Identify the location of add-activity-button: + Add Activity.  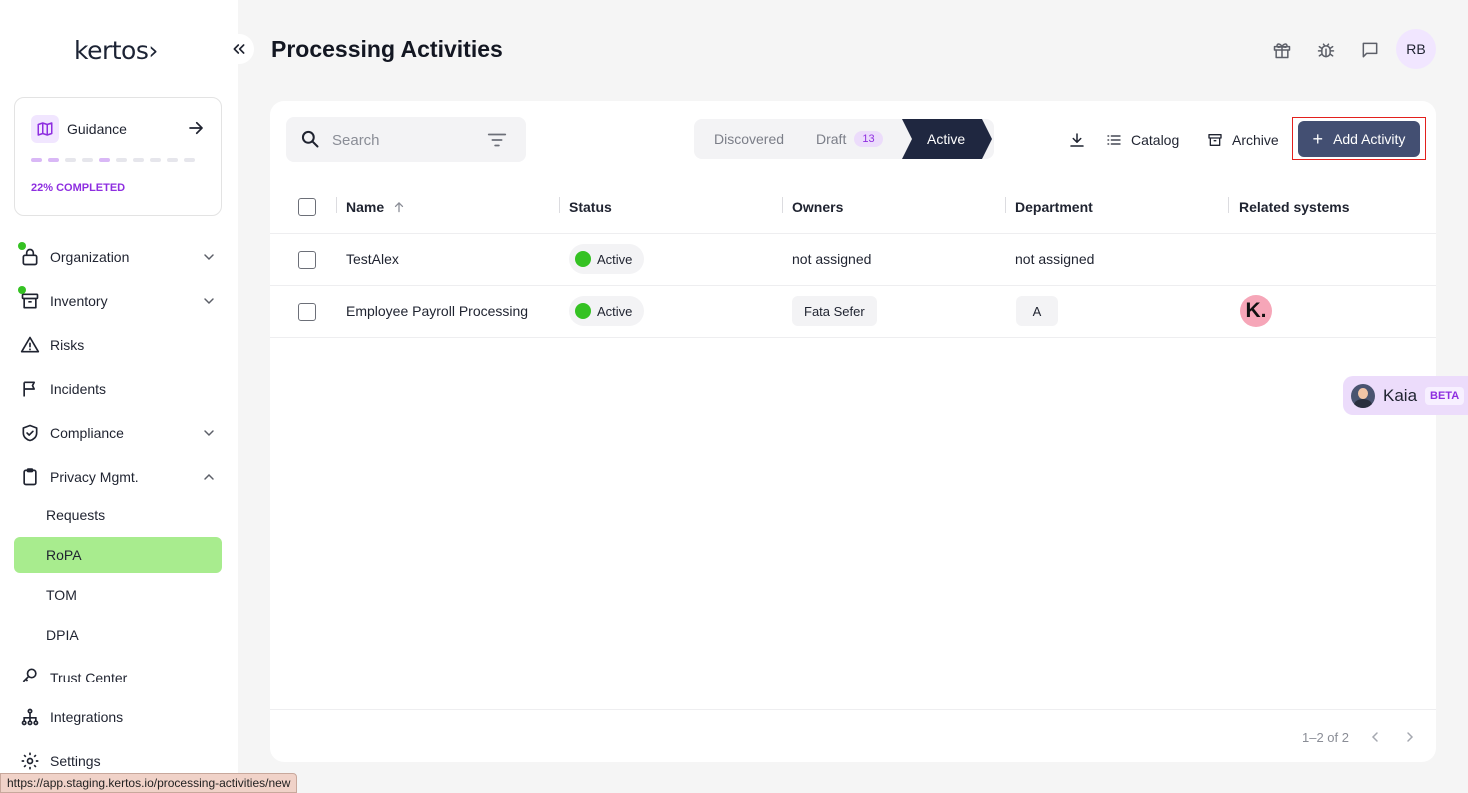
(1359, 139).